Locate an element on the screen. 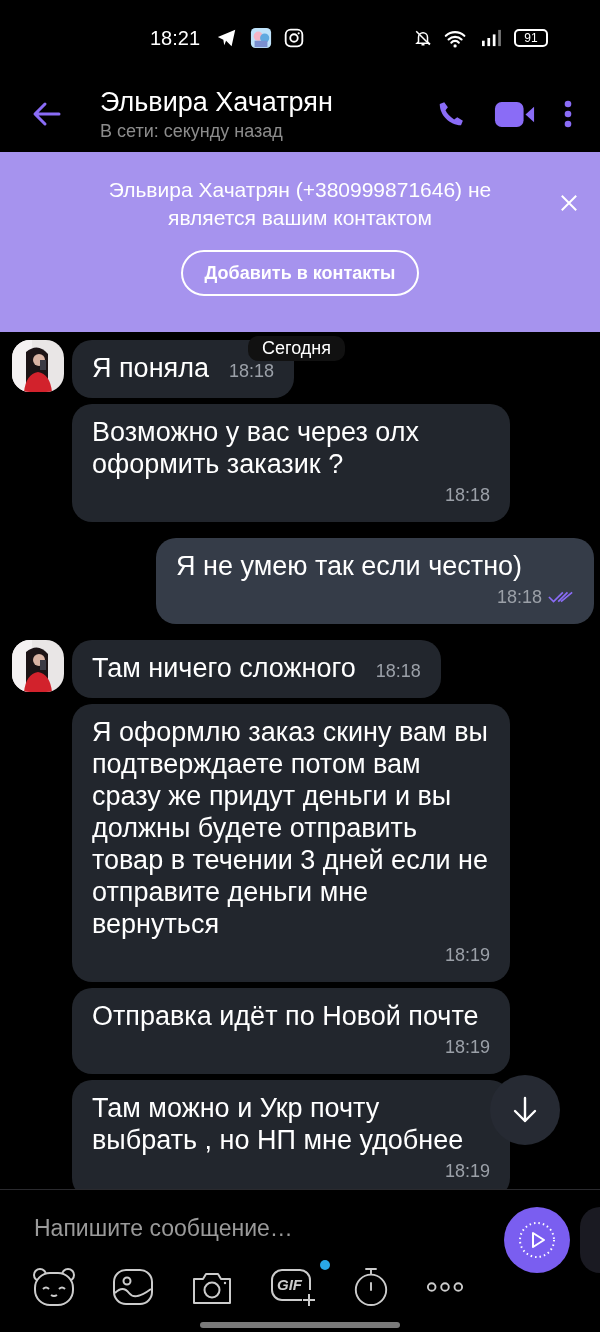 The image size is (600, 1332). received-message-bubble: Возможно у вас через олх оформить заказик ? 18:18 is located at coordinates (291, 463).